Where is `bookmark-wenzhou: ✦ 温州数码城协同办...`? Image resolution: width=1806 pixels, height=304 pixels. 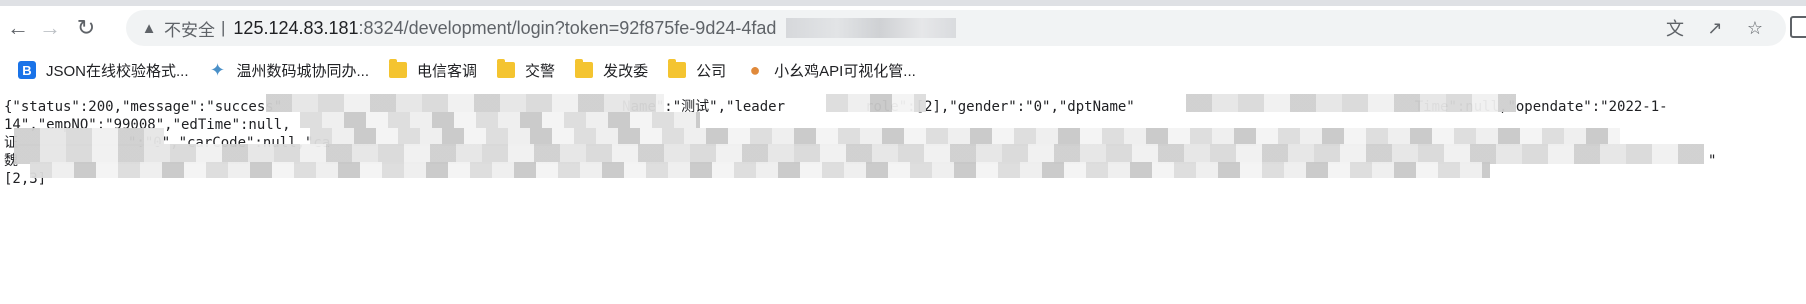 bookmark-wenzhou: ✦ 温州数码城协同办... is located at coordinates (289, 70).